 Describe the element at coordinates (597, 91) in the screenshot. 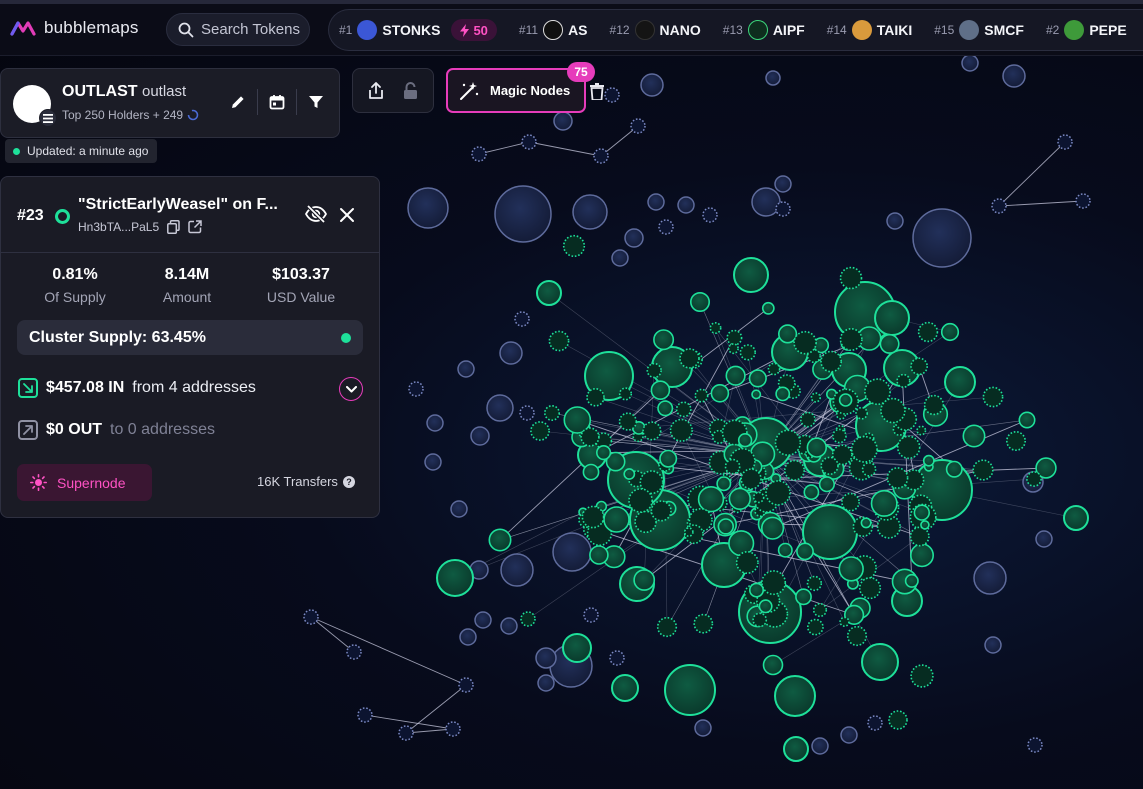

I see `delete-magic-nodes-button` at that location.